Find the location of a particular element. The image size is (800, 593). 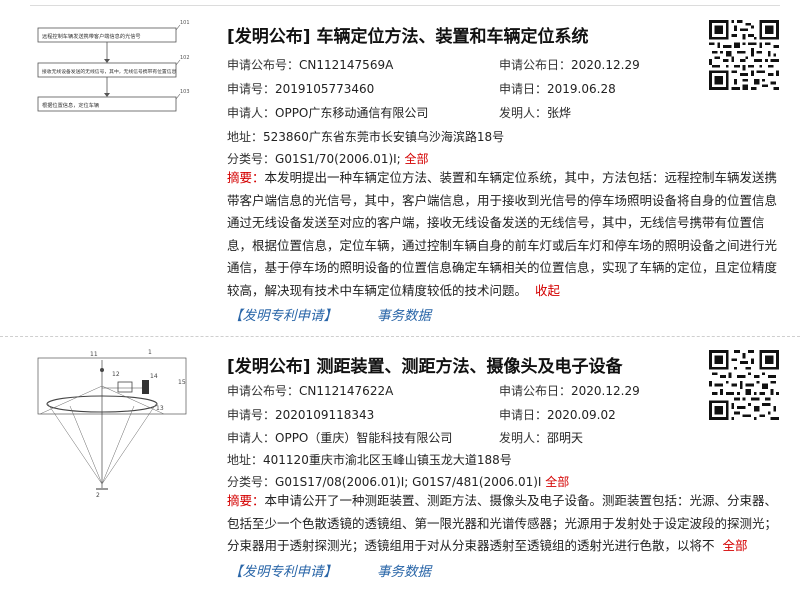

inventor: 发明人：邵明天 is located at coordinates (541, 438).